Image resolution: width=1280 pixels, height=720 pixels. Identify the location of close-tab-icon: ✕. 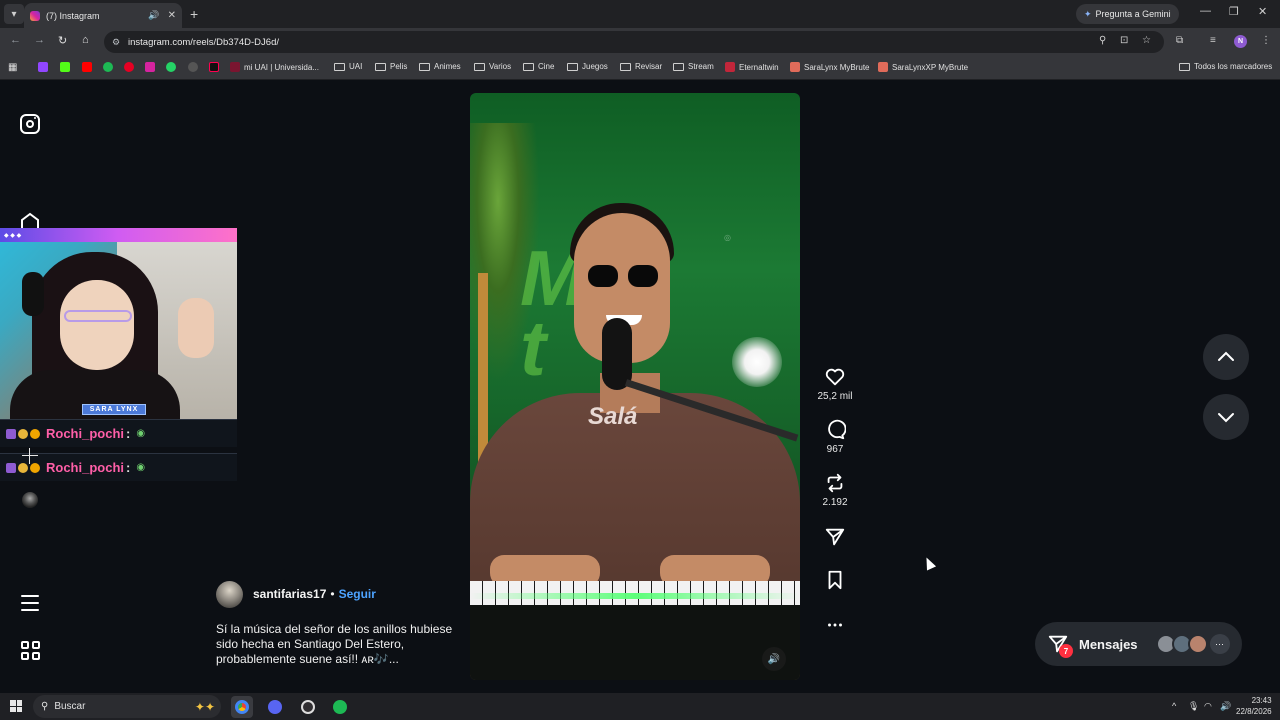
(172, 15).